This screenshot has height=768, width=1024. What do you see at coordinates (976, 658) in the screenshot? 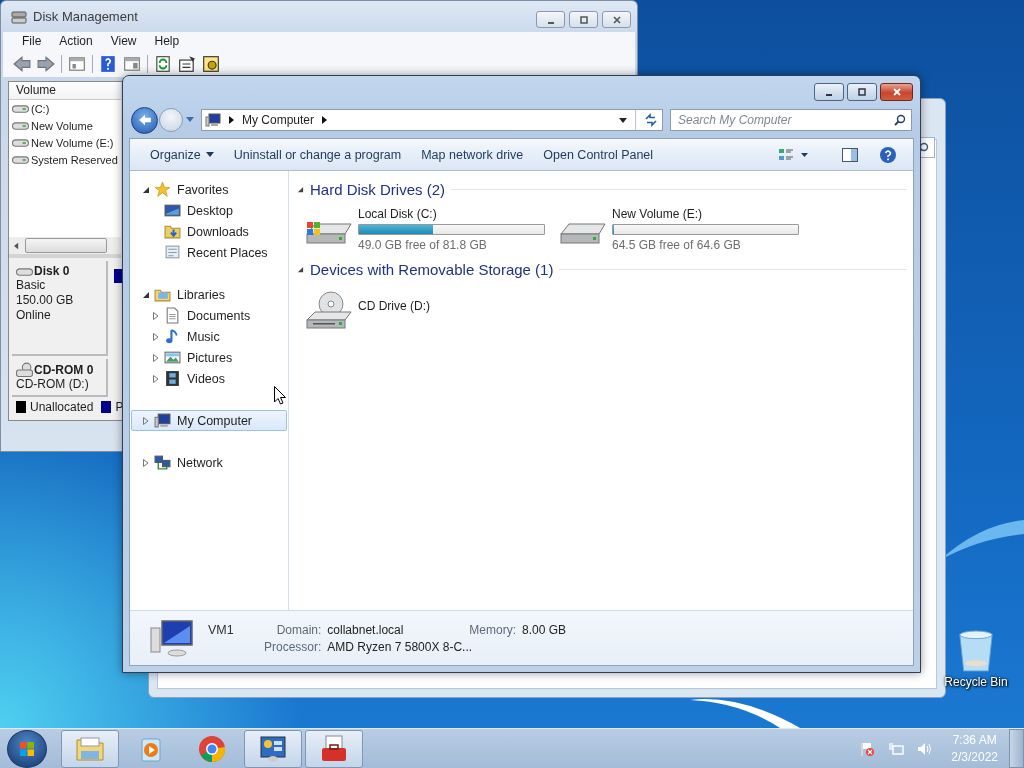
I see `desktop-icon: Recycle Bin` at bounding box center [976, 658].